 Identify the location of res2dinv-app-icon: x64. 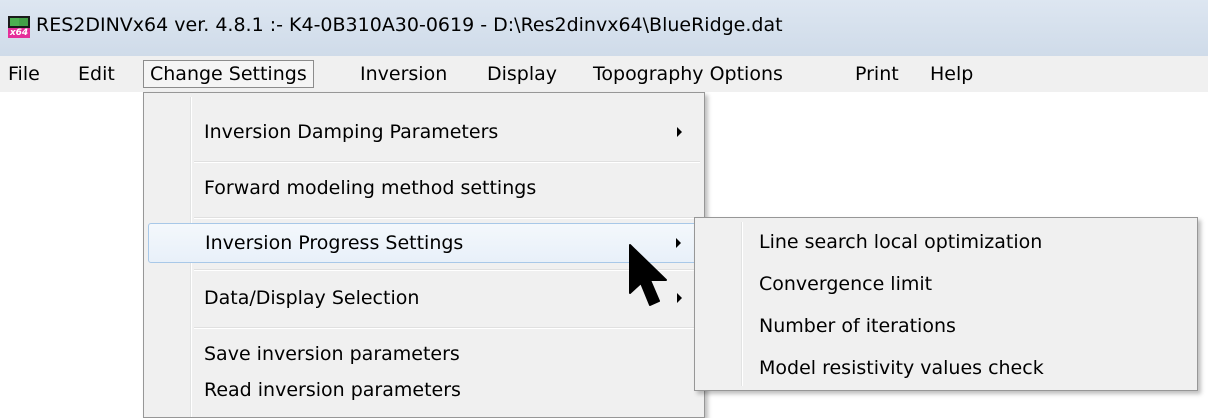
(19, 27).